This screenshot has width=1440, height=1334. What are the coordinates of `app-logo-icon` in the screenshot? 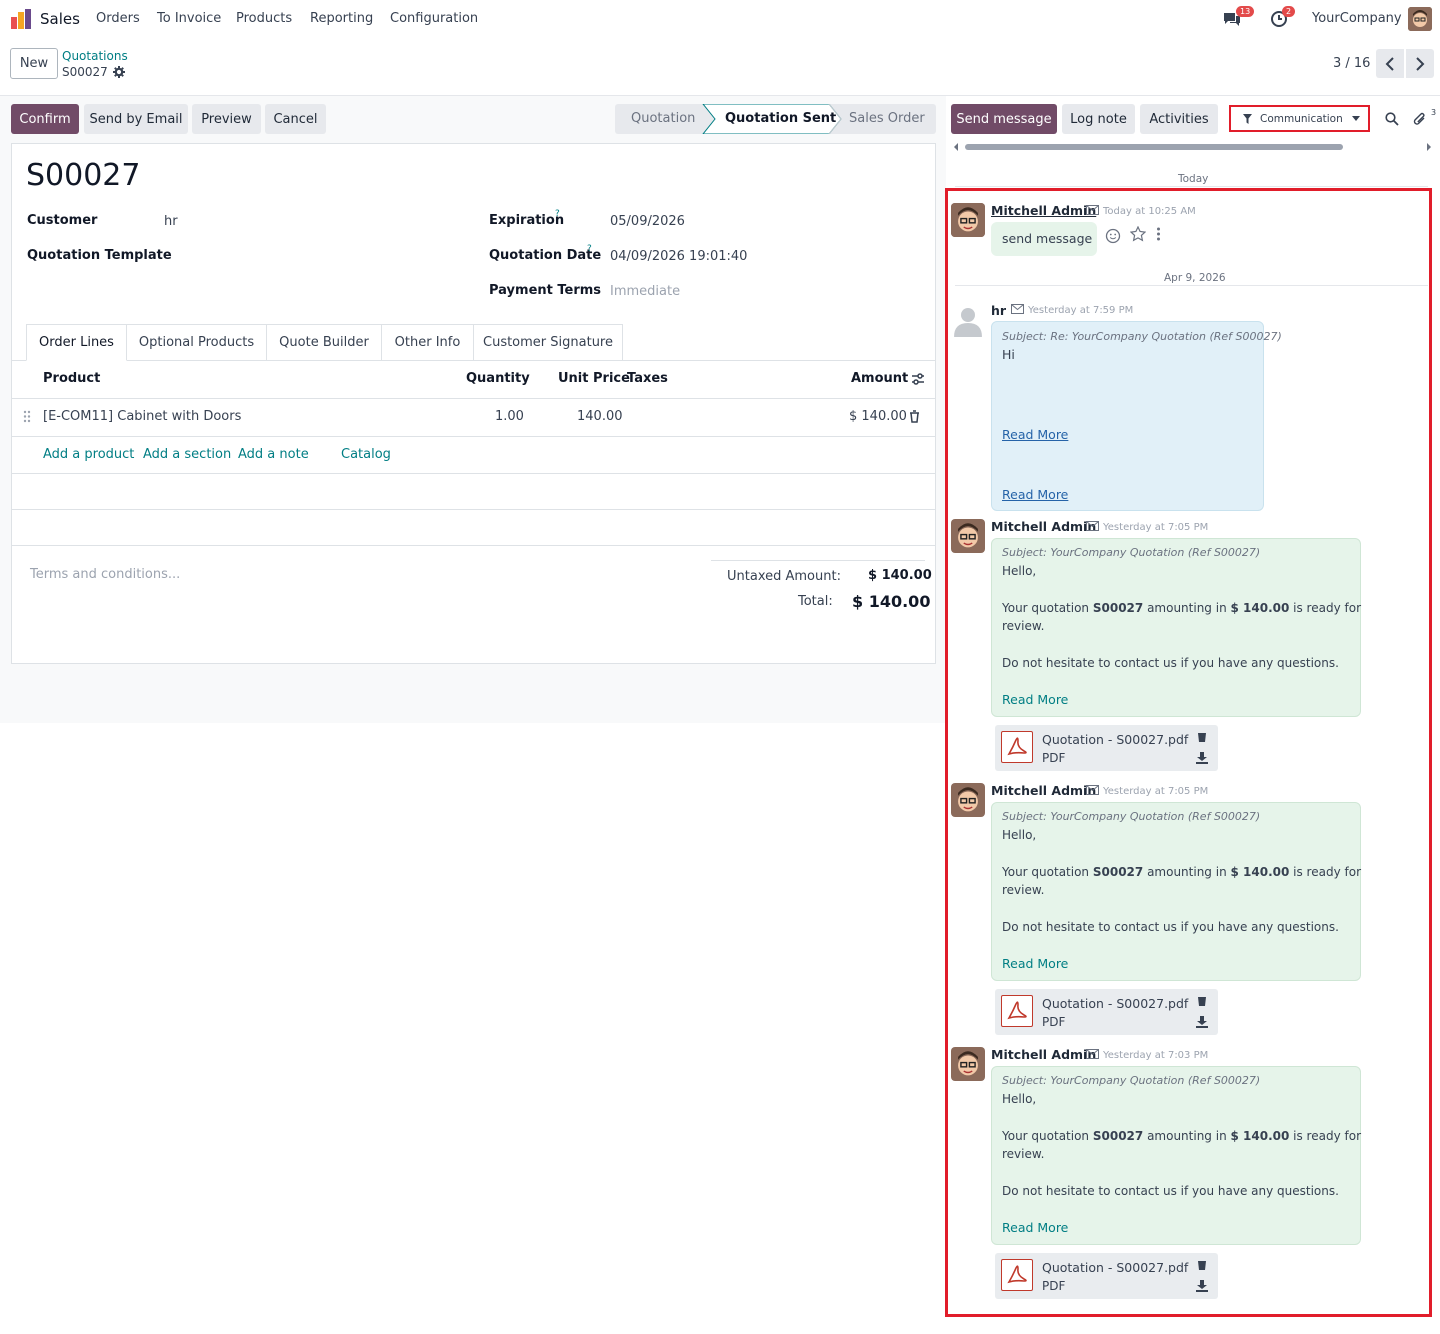 It's located at (21, 19).